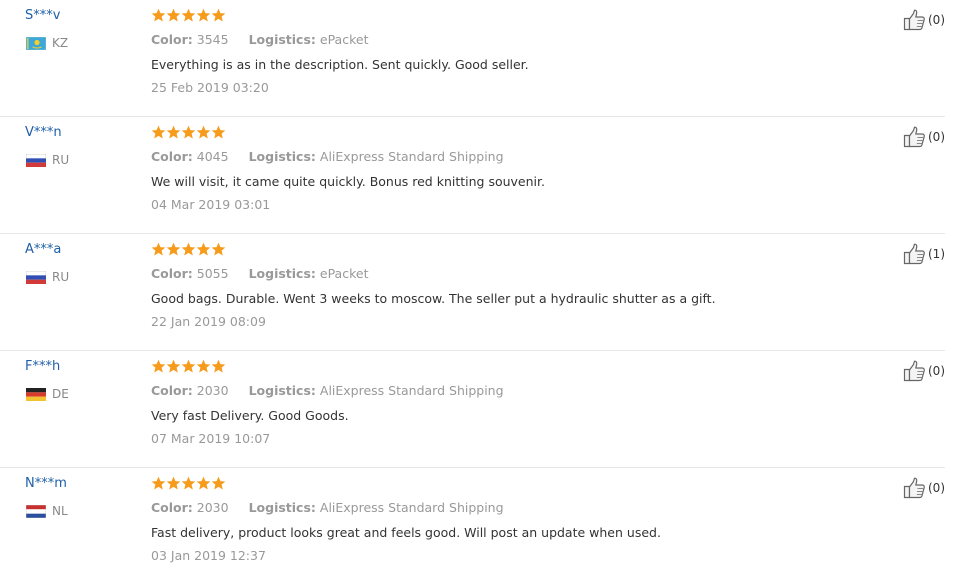 The height and width of the screenshot is (585, 960). I want to click on reviewer-name: S***v, so click(42, 15).